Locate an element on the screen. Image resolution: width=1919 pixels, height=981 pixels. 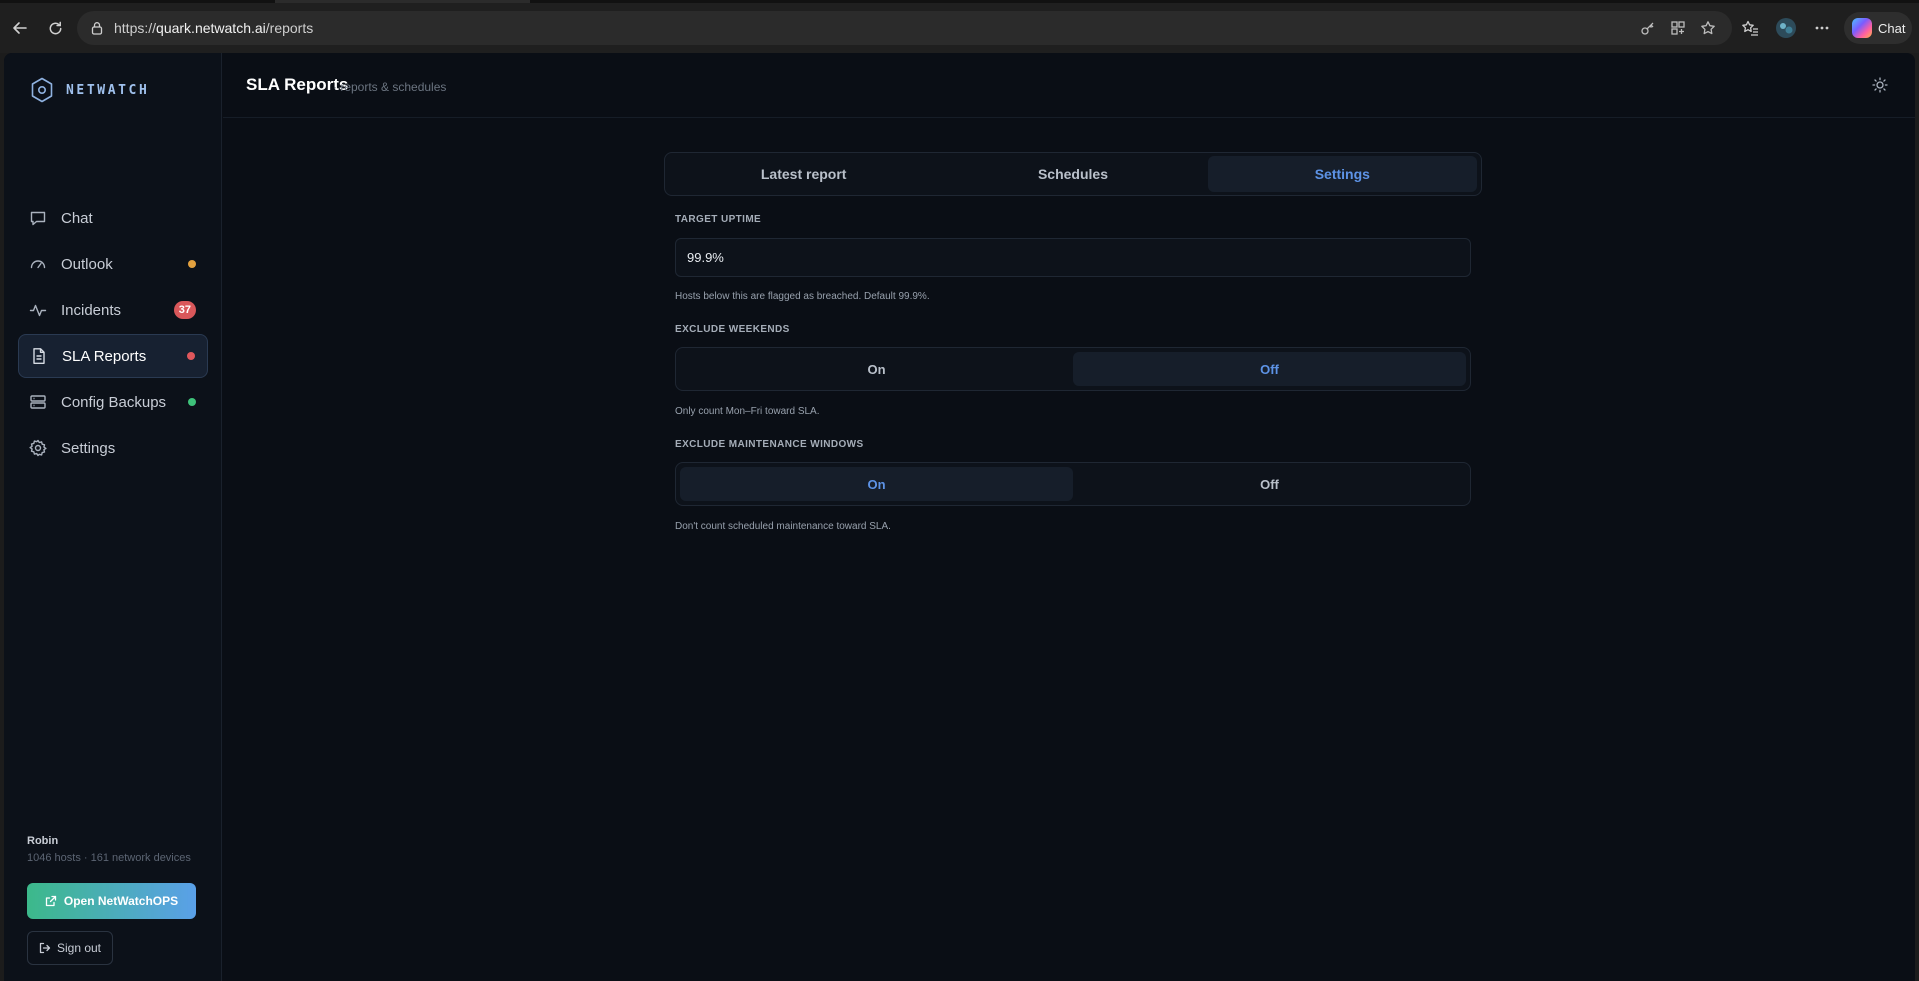
browser-toolbar: https://quark.netwatch.ai/reports Chat is located at coordinates (959, 26).